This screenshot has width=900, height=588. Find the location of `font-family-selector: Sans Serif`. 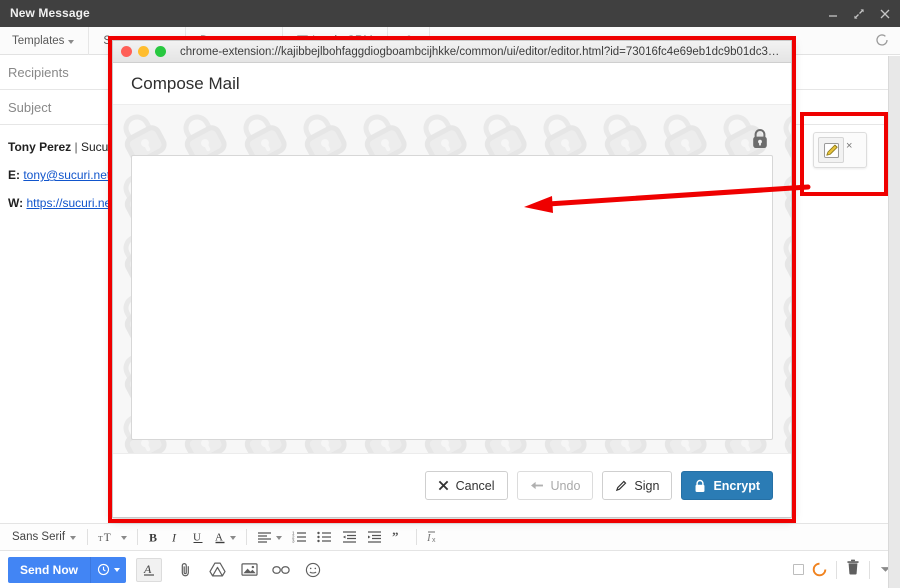

font-family-selector: Sans Serif is located at coordinates (44, 537).